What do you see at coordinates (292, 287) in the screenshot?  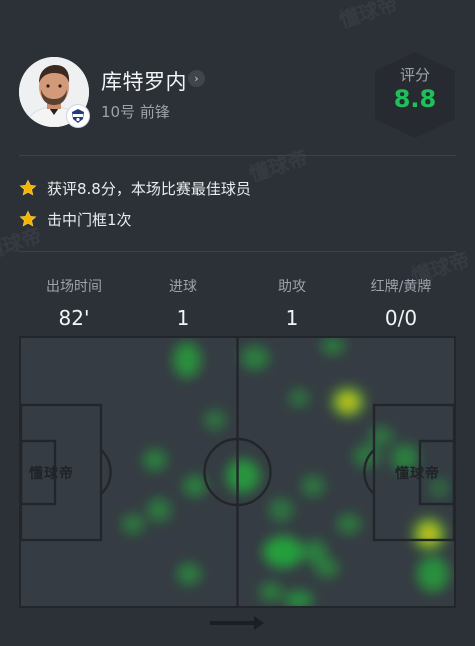 I see `stat-label: 助攻` at bounding box center [292, 287].